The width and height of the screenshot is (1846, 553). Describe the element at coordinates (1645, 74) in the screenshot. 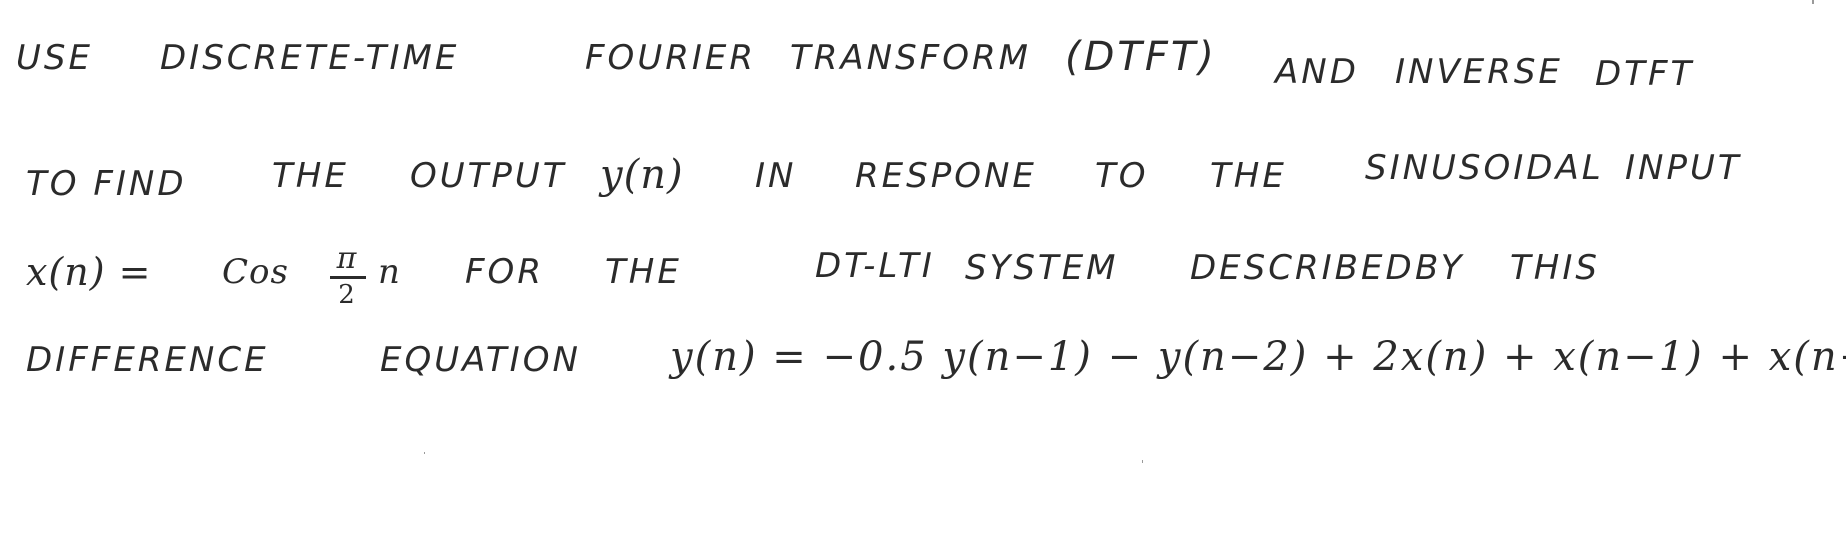

I see `word: DTFT` at that location.